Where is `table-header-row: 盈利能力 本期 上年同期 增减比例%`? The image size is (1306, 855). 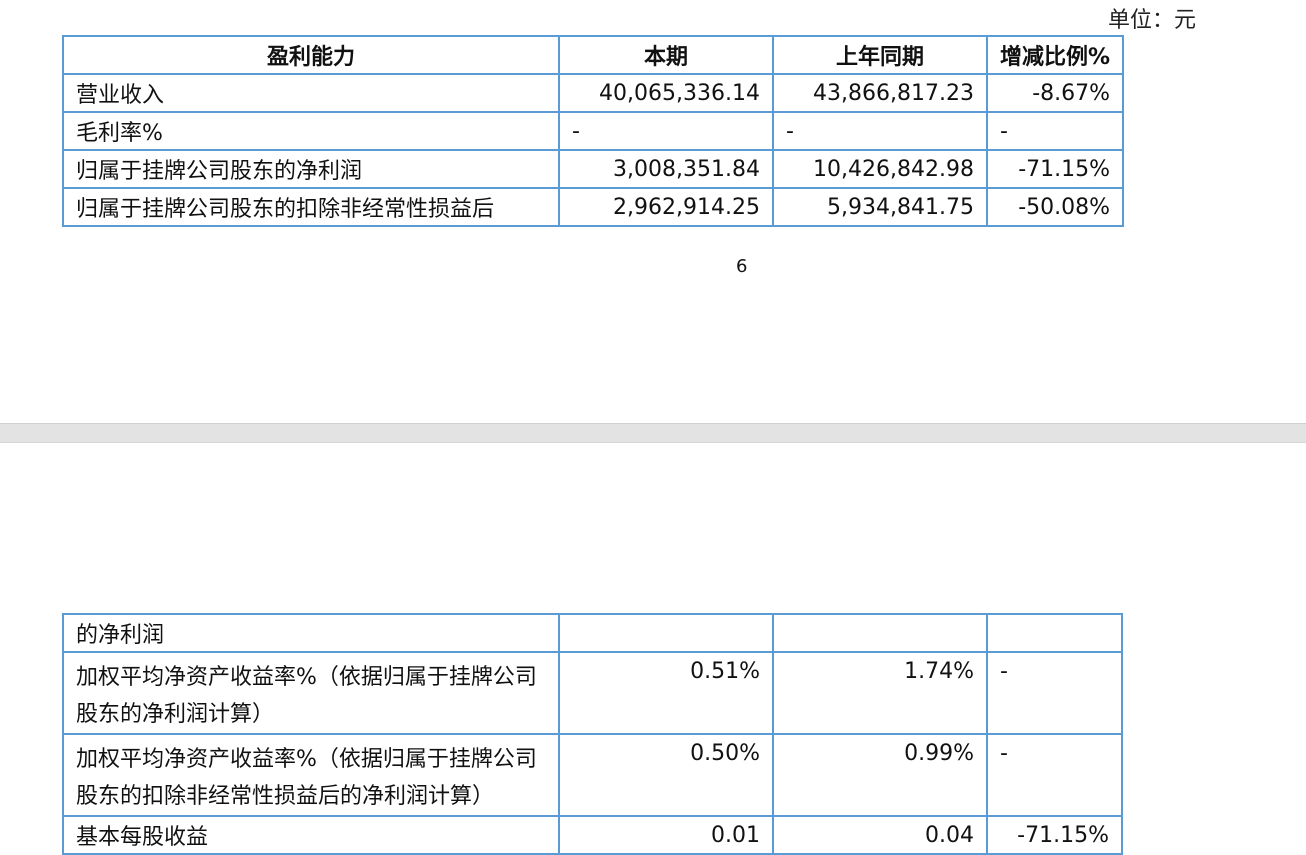
table-header-row: 盈利能力 本期 上年同期 增减比例% is located at coordinates (593, 55).